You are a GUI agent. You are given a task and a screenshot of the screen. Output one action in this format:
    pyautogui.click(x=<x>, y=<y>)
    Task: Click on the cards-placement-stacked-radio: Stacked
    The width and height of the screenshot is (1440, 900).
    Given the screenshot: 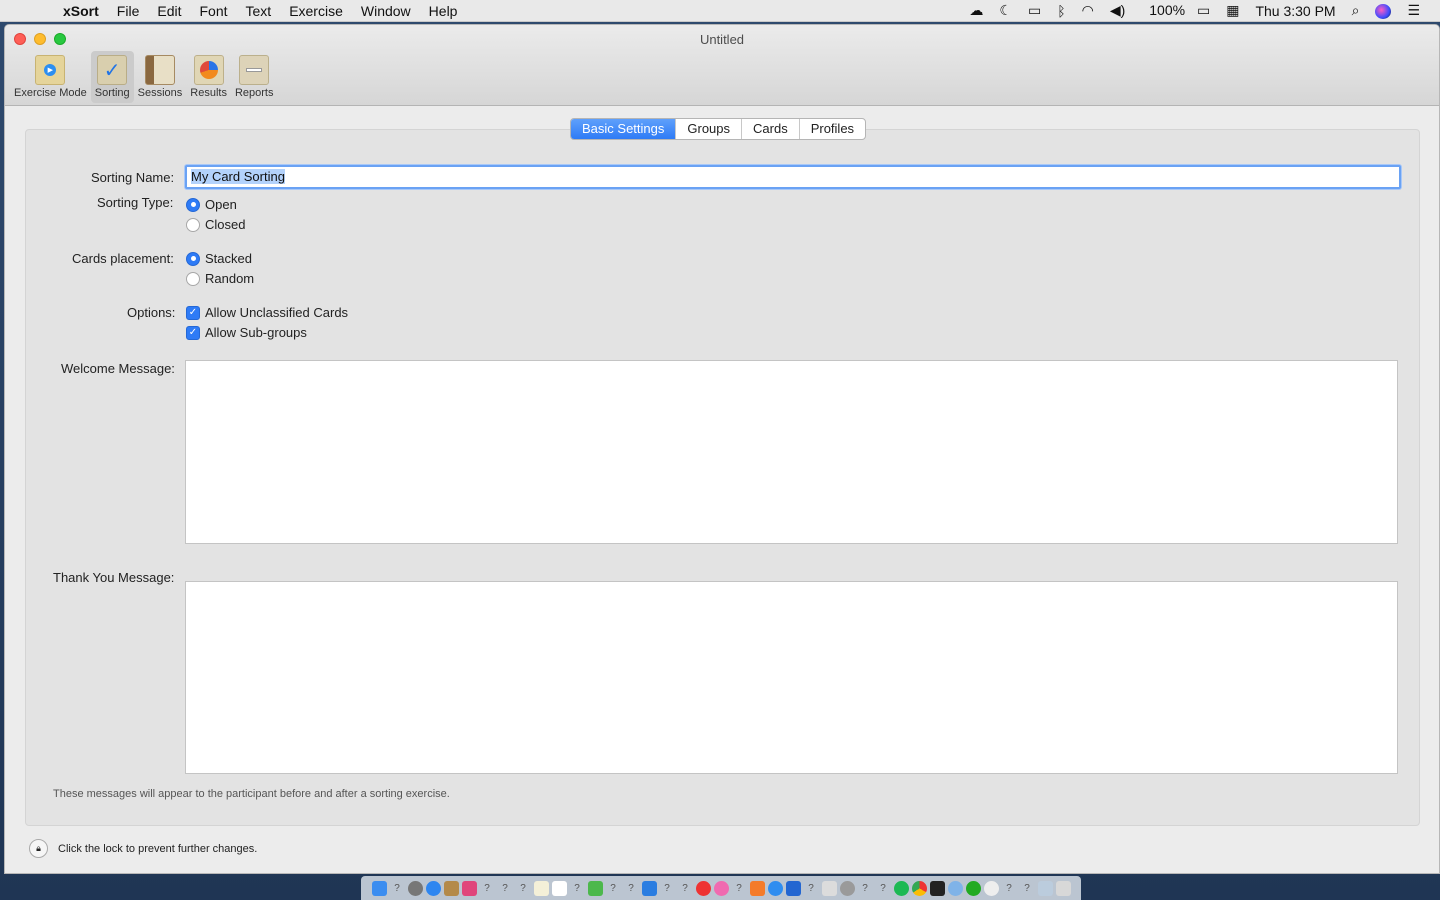 What is the action you would take?
    pyautogui.click(x=219, y=258)
    